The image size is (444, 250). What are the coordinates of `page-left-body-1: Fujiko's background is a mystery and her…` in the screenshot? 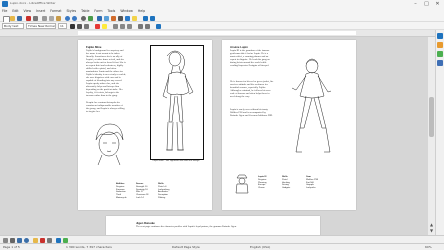 It's located at (106, 60).